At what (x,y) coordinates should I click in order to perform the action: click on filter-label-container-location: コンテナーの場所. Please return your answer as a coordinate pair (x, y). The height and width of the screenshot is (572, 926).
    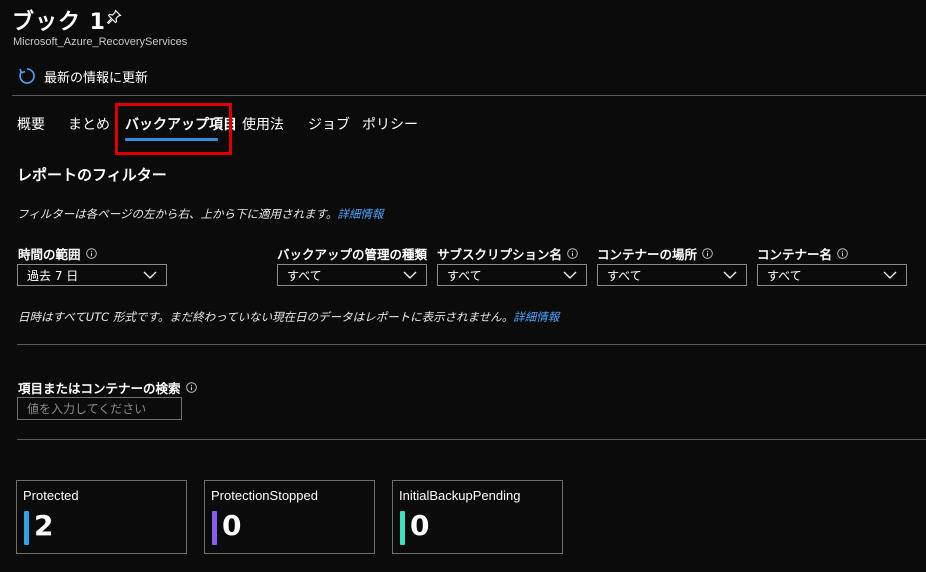
    Looking at the image, I should click on (655, 253).